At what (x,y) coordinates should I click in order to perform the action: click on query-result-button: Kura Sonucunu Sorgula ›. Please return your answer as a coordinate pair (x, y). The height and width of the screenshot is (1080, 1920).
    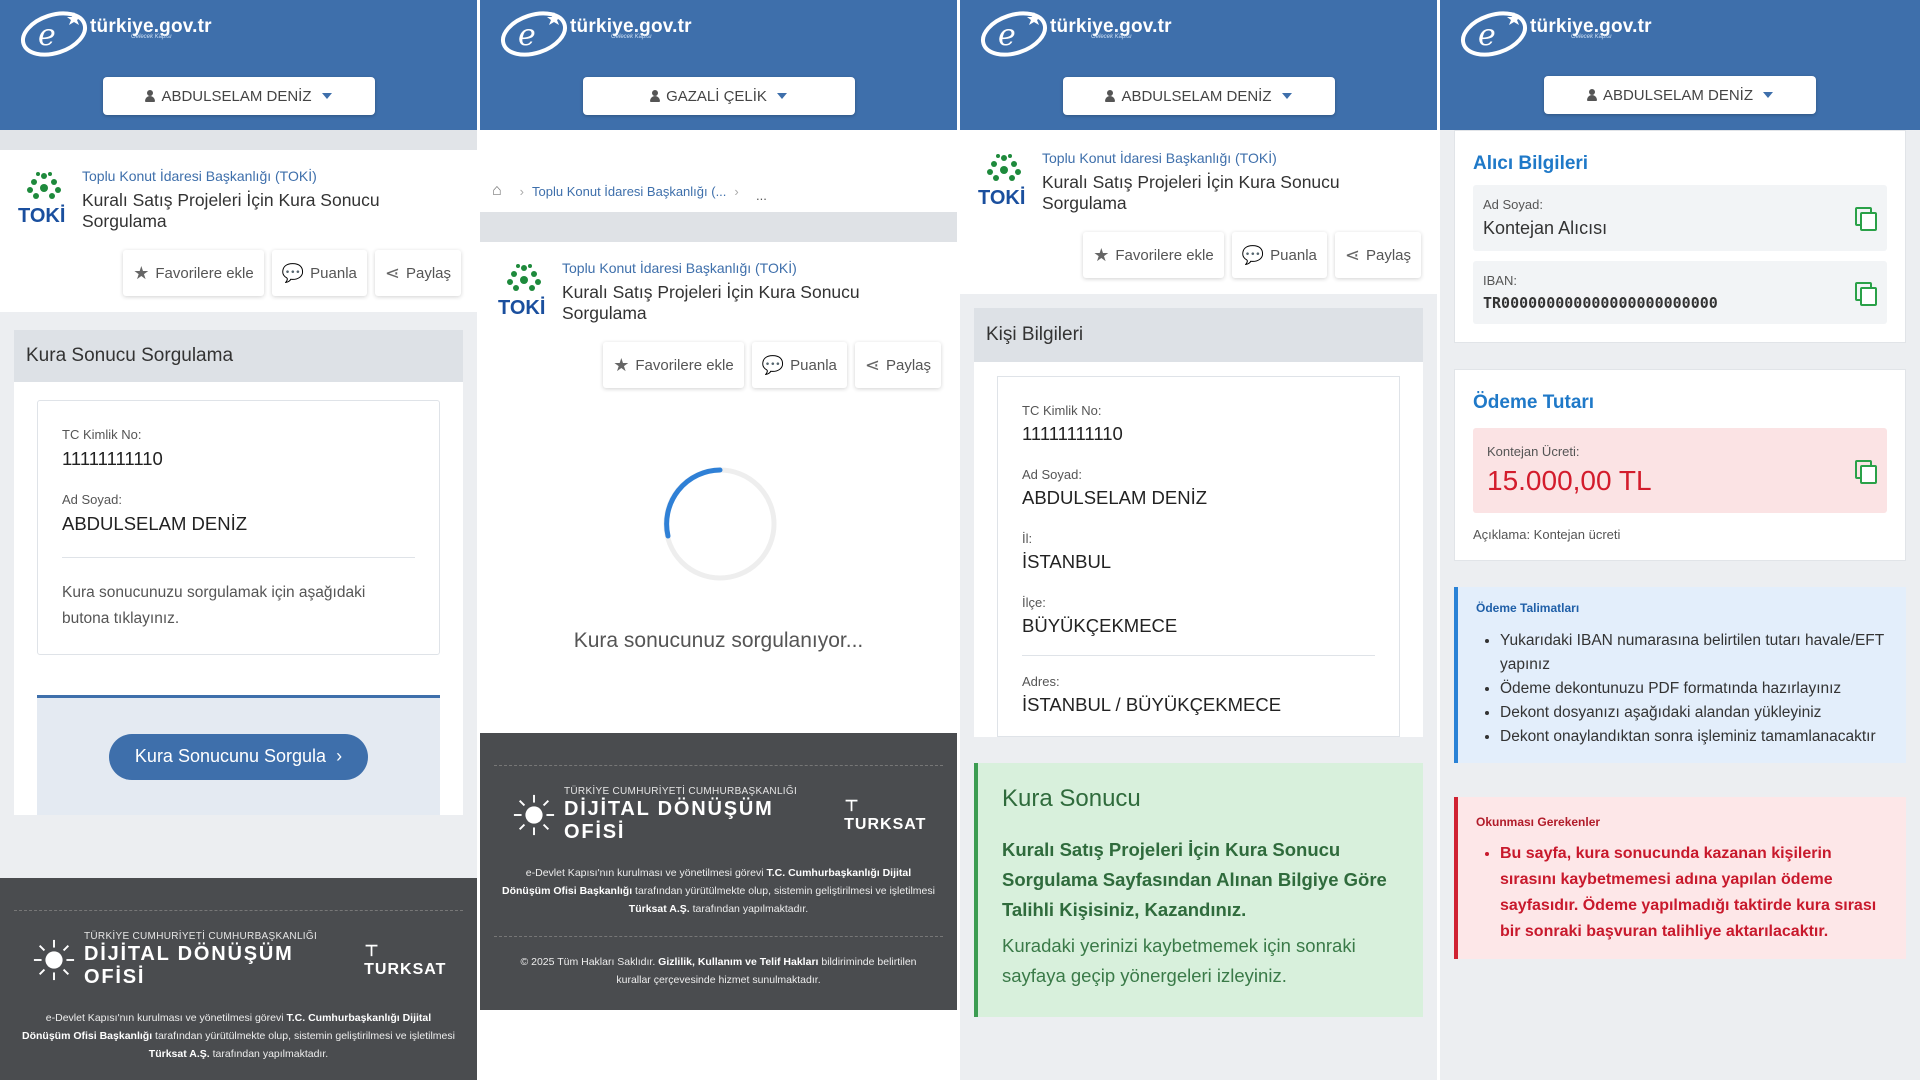
    Looking at the image, I should click on (238, 756).